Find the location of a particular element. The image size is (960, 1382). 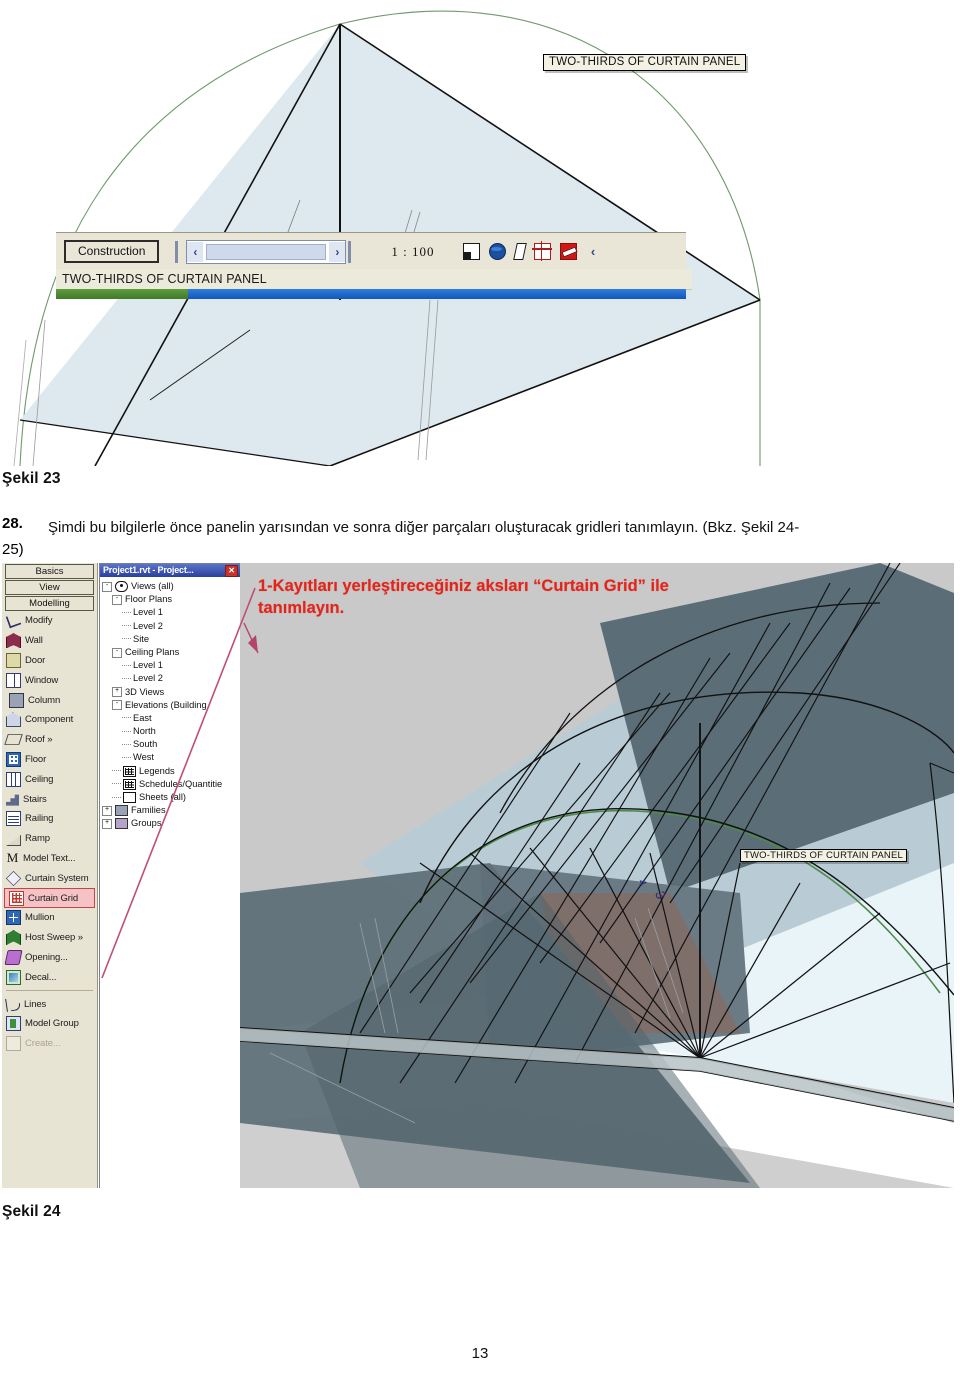

view-scroll-control: ‹ › is located at coordinates (266, 251).